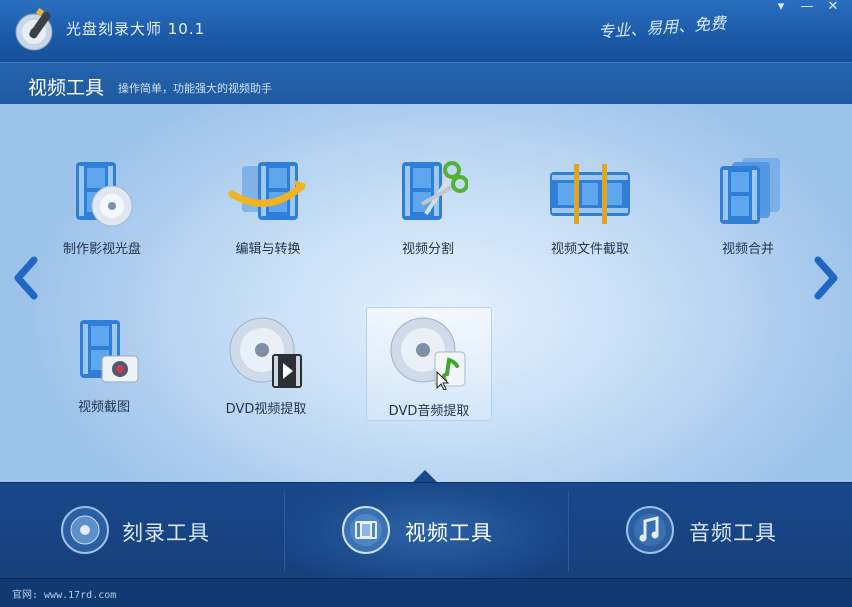  Describe the element at coordinates (827, 278) in the screenshot. I see `next-page-arrow-icon` at that location.